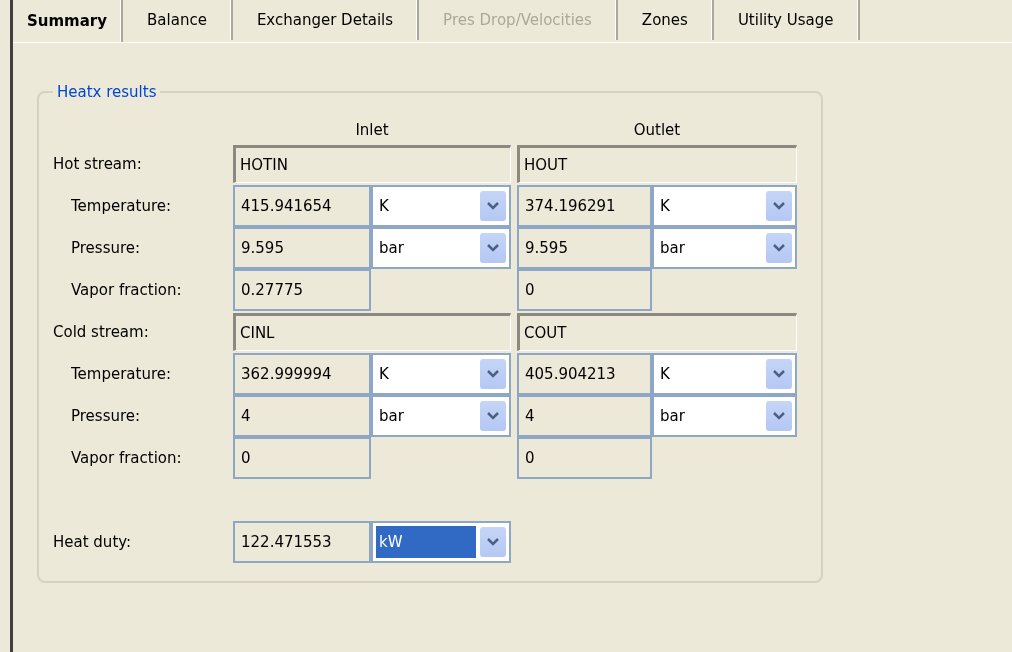 This screenshot has height=652, width=1012. What do you see at coordinates (372, 332) in the screenshot?
I see `stream-field: CINL` at bounding box center [372, 332].